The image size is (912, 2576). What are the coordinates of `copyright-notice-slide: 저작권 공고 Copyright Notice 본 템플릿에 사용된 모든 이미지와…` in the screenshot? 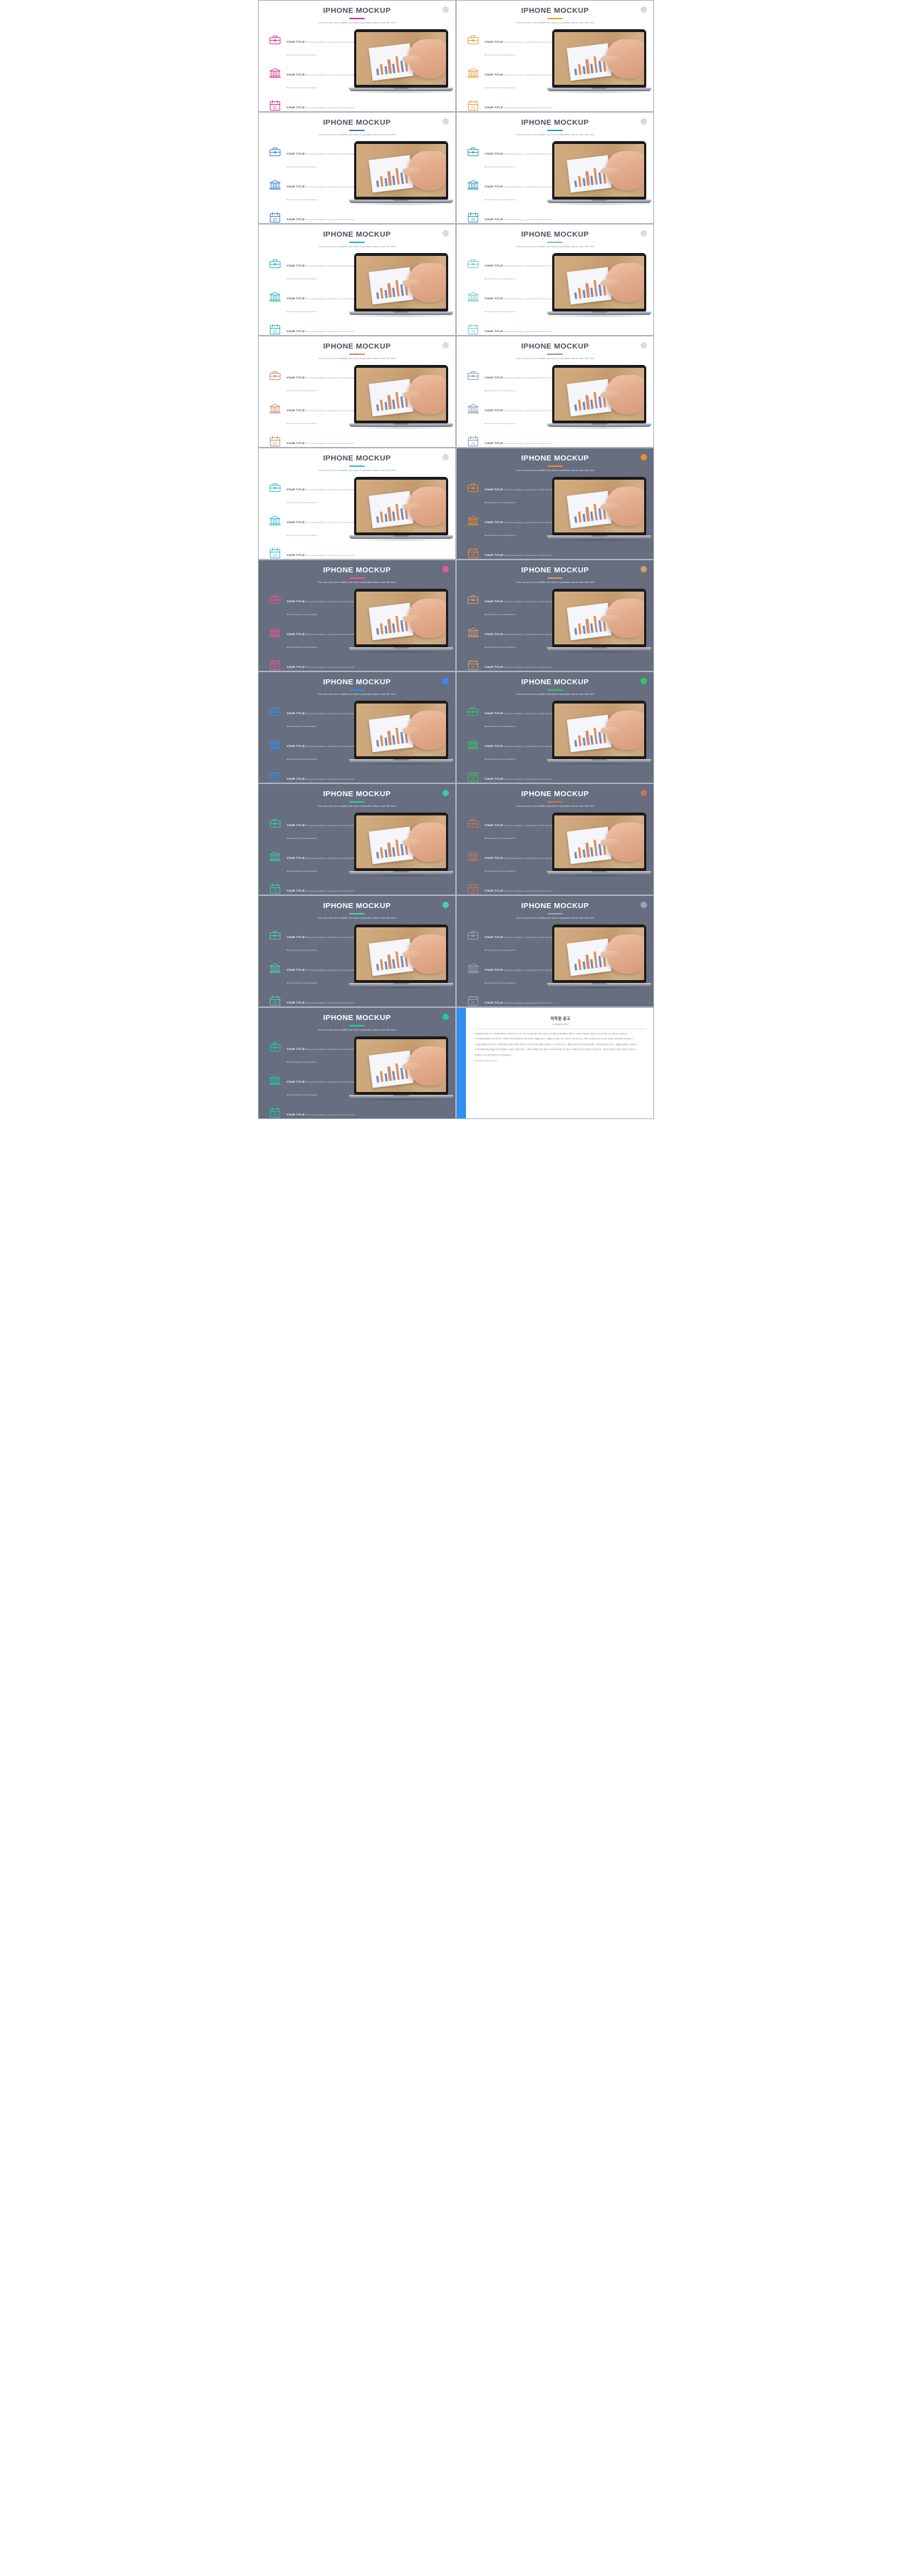 It's located at (555, 1063).